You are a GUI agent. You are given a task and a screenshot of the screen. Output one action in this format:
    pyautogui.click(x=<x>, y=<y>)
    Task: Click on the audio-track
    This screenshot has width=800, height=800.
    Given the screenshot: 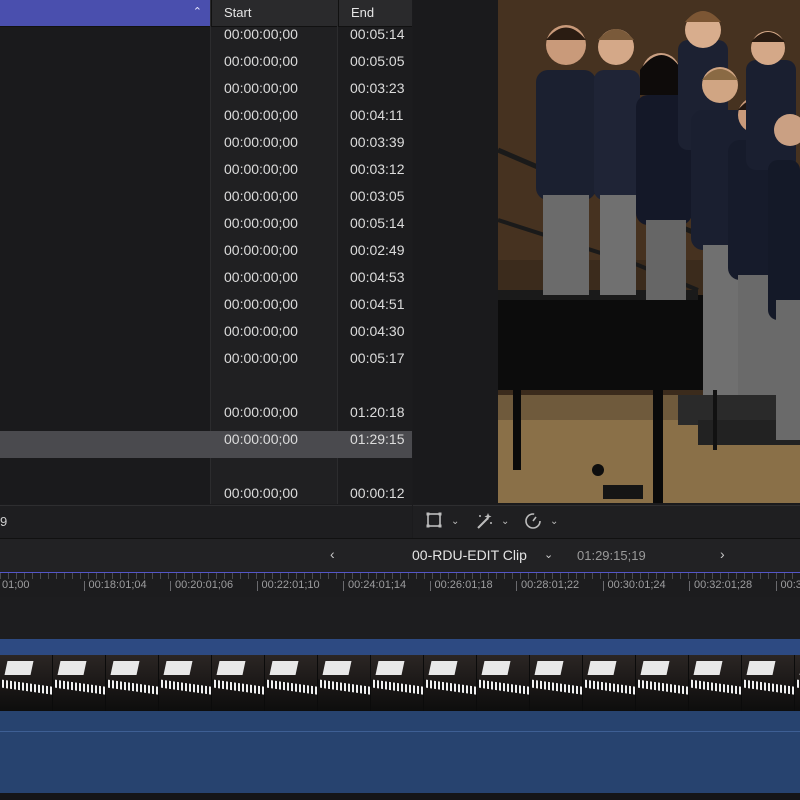 What is the action you would take?
    pyautogui.click(x=400, y=752)
    